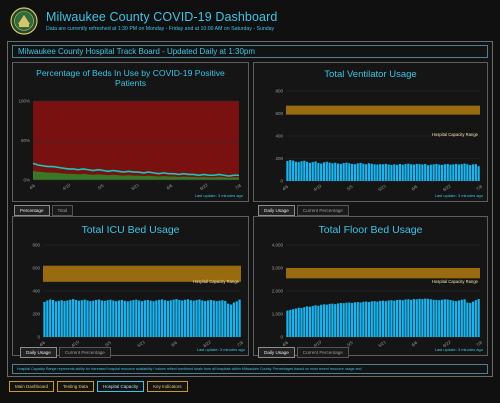  Describe the element at coordinates (276, 352) in the screenshot. I see `tab-daily-usage-floor: Daily Usage` at that location.